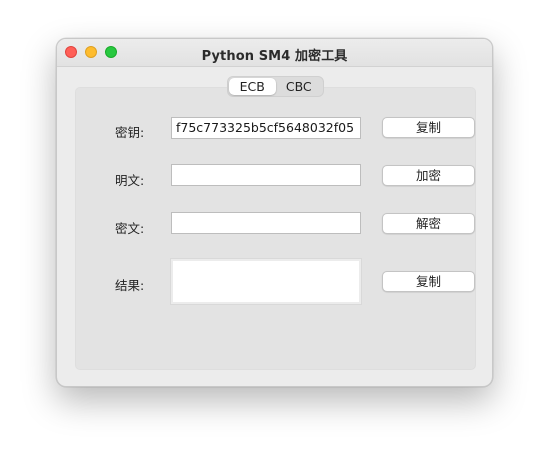 The height and width of the screenshot is (461, 549). What do you see at coordinates (266, 223) in the screenshot?
I see `ciphertext-input` at bounding box center [266, 223].